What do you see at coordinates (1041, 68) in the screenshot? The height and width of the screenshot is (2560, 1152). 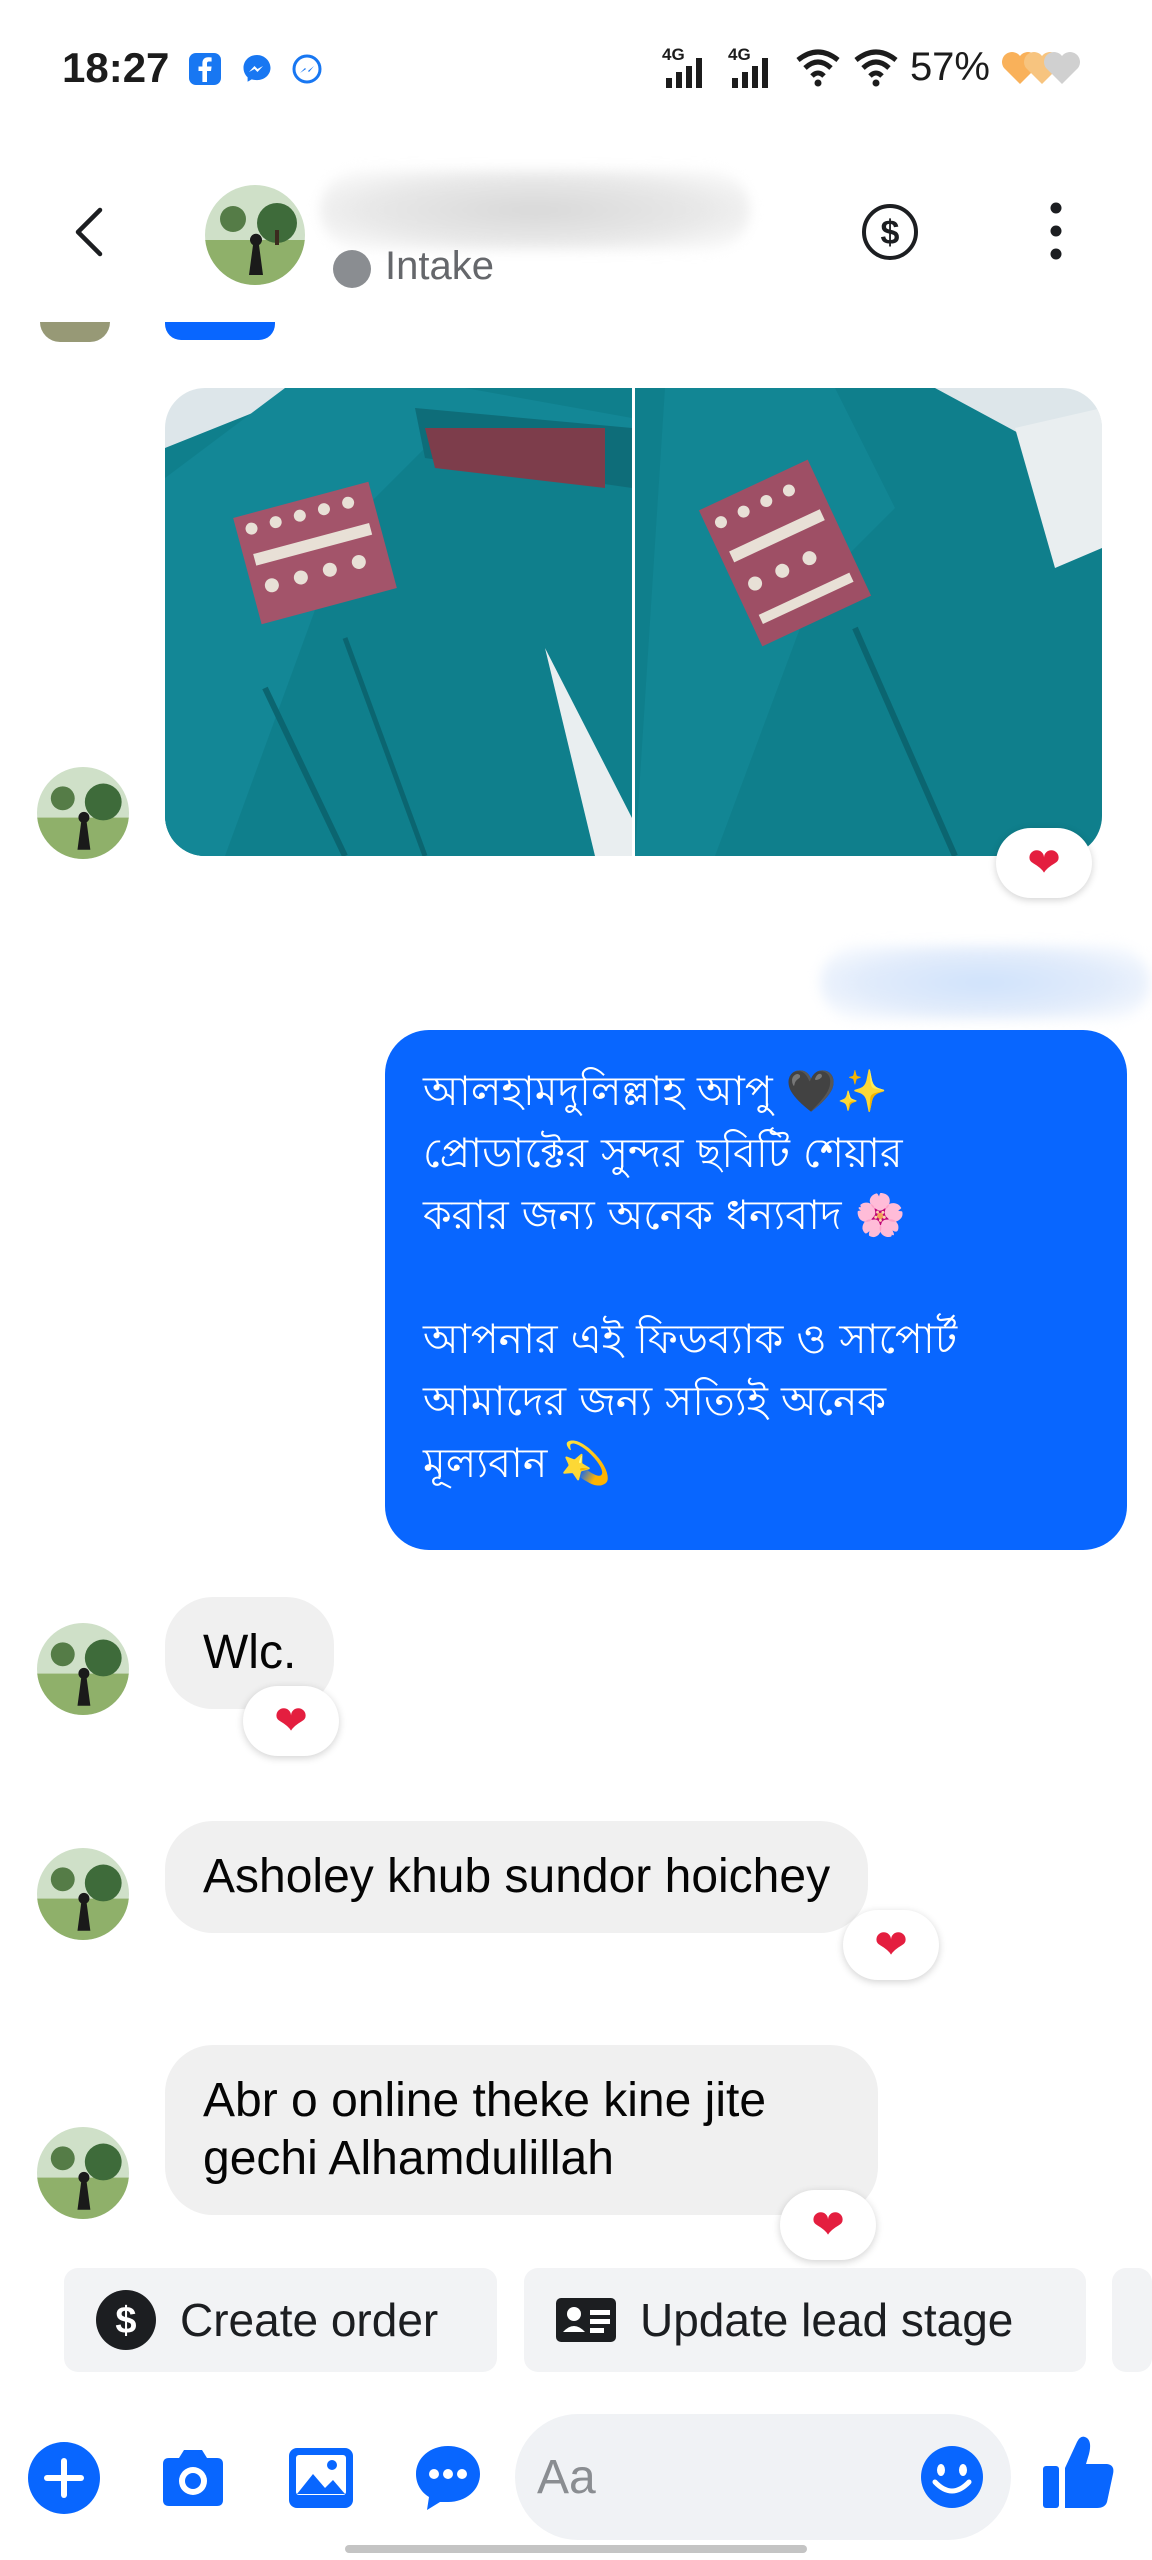 I see `heart-battery-icon` at bounding box center [1041, 68].